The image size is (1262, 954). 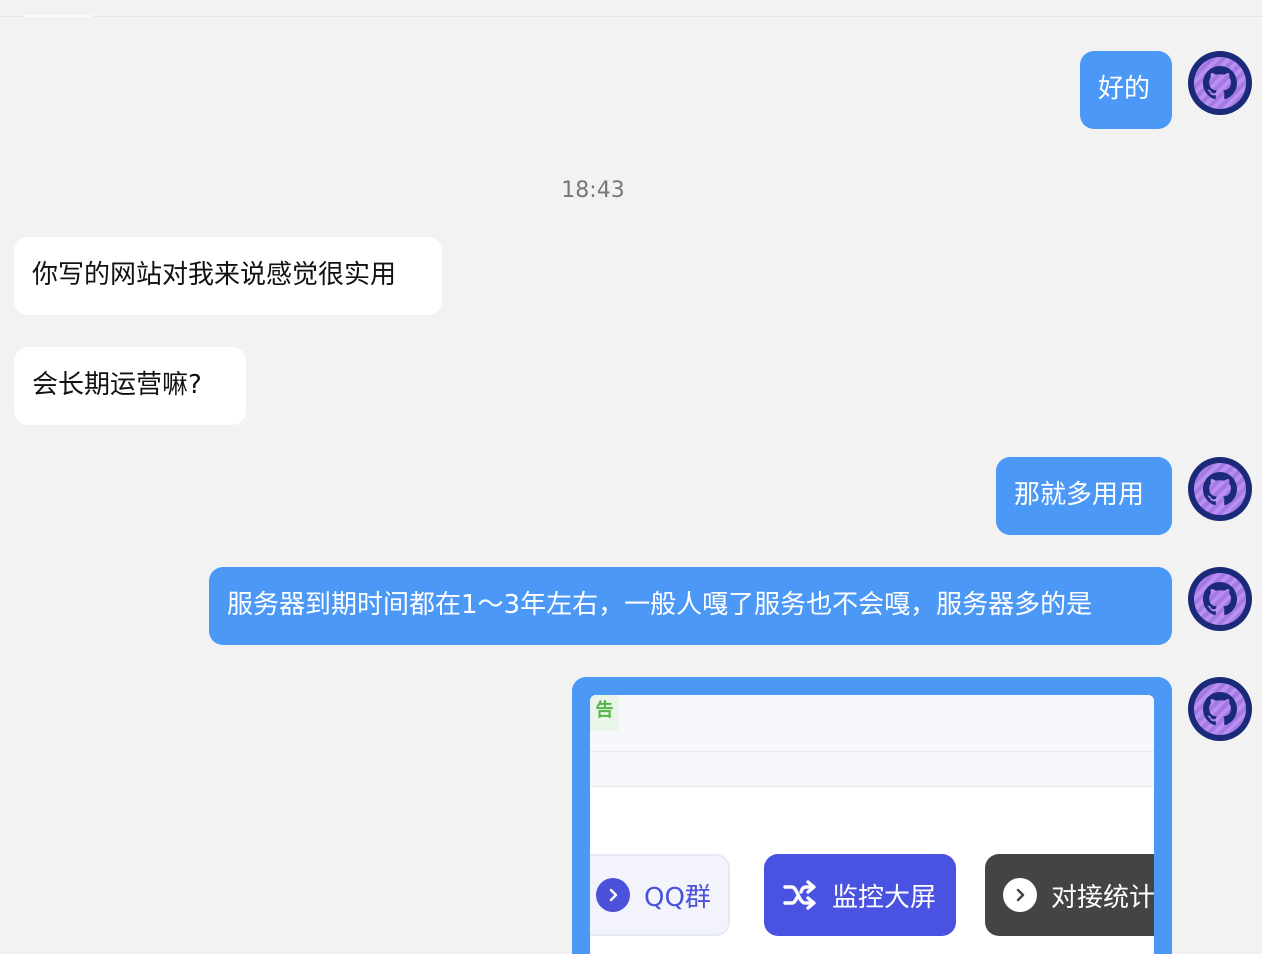 I want to click on screenshot-header: 告, so click(x=872, y=723).